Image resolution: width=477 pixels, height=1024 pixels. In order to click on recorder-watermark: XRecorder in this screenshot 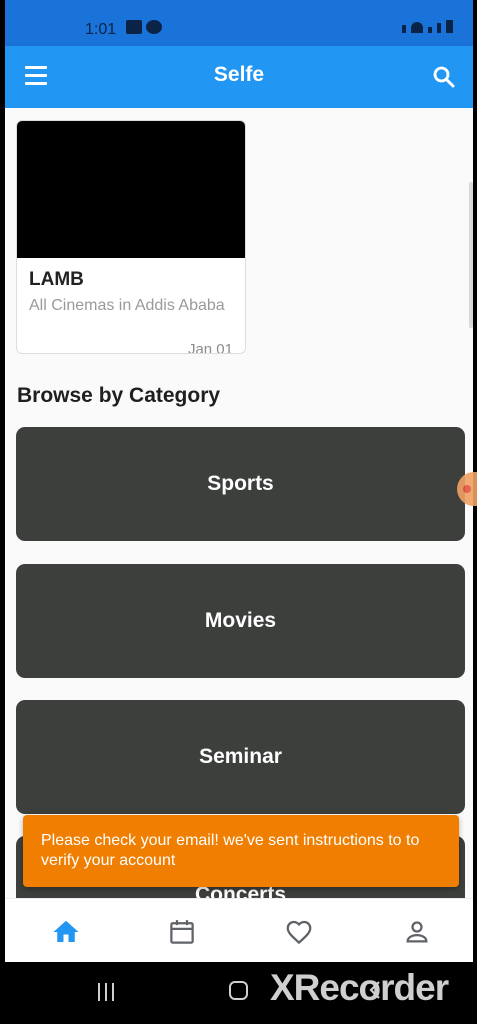, I will do `click(359, 987)`.